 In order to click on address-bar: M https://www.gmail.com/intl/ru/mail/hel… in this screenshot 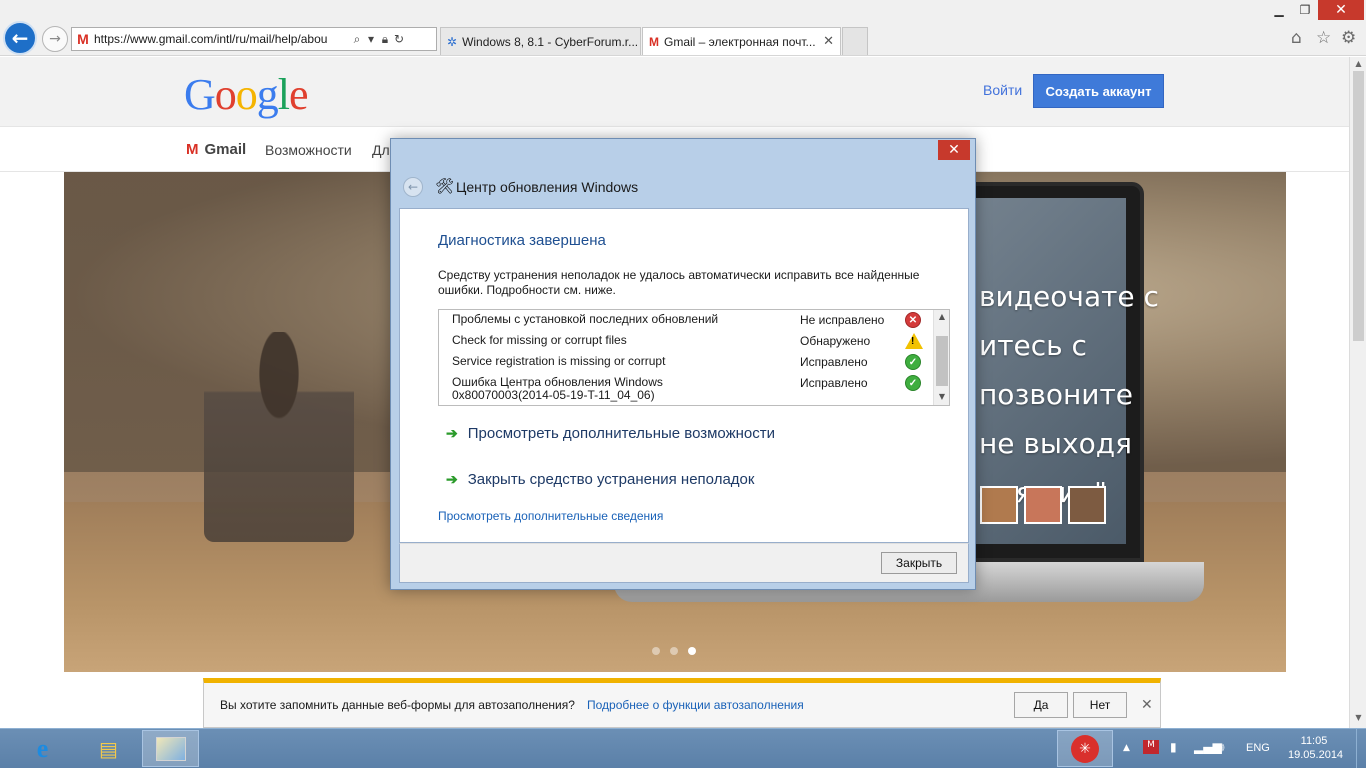, I will do `click(254, 39)`.